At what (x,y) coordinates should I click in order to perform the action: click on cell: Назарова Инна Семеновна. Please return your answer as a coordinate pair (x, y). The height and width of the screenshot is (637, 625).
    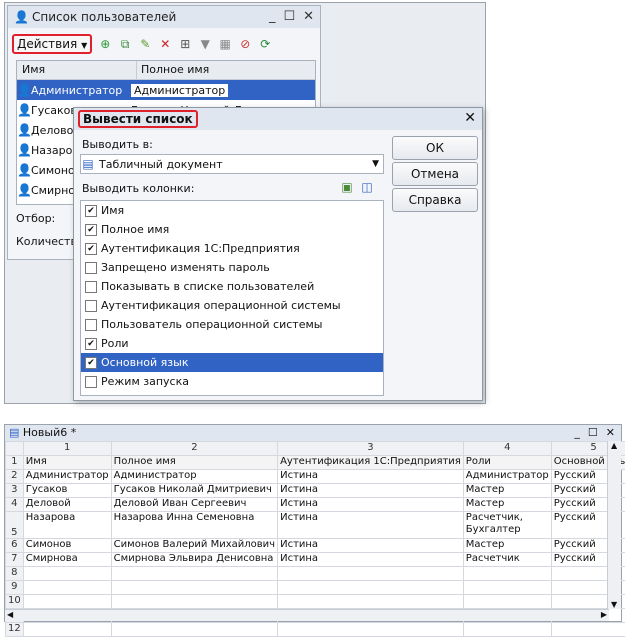
    Looking at the image, I should click on (194, 525).